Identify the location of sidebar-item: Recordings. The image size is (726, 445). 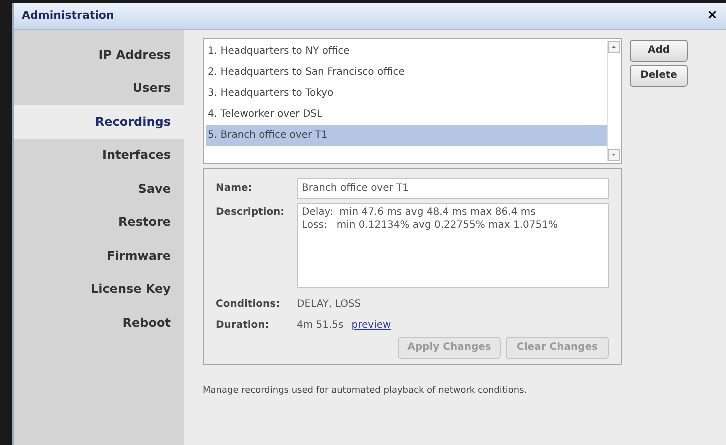
(99, 121).